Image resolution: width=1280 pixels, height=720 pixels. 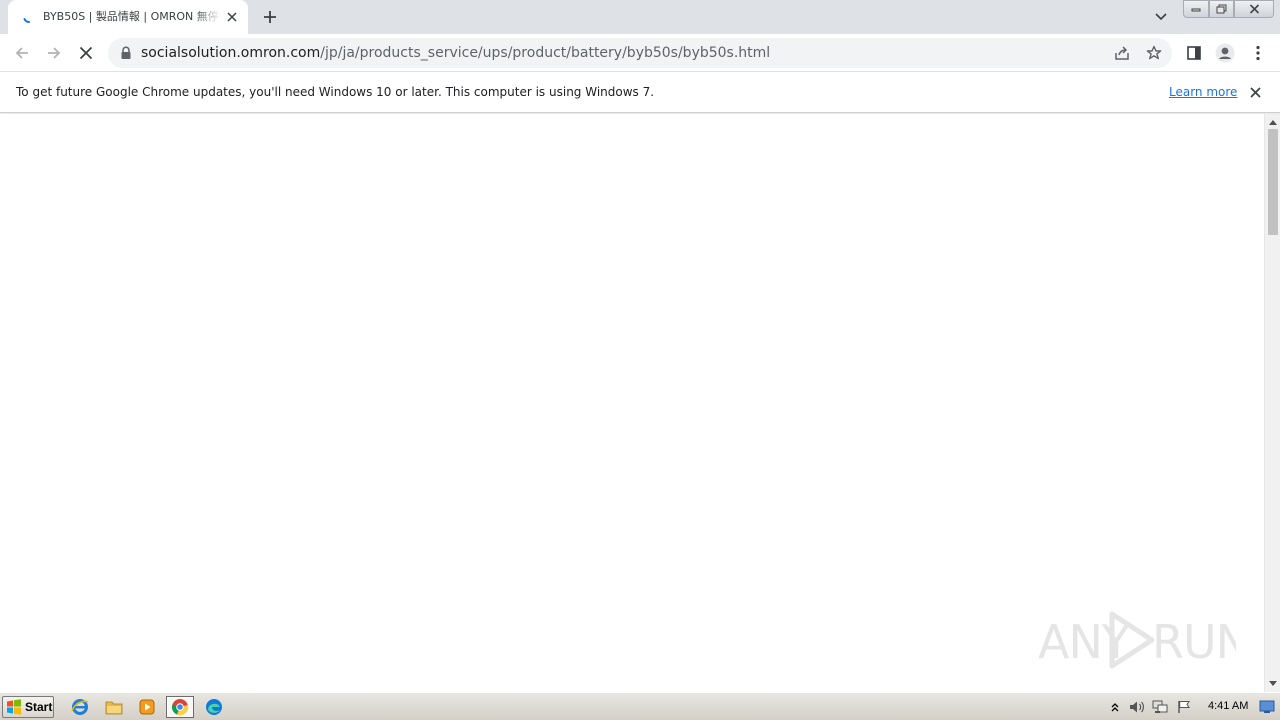 I want to click on taskbar-clock: 4:41 AM, so click(x=1228, y=706).